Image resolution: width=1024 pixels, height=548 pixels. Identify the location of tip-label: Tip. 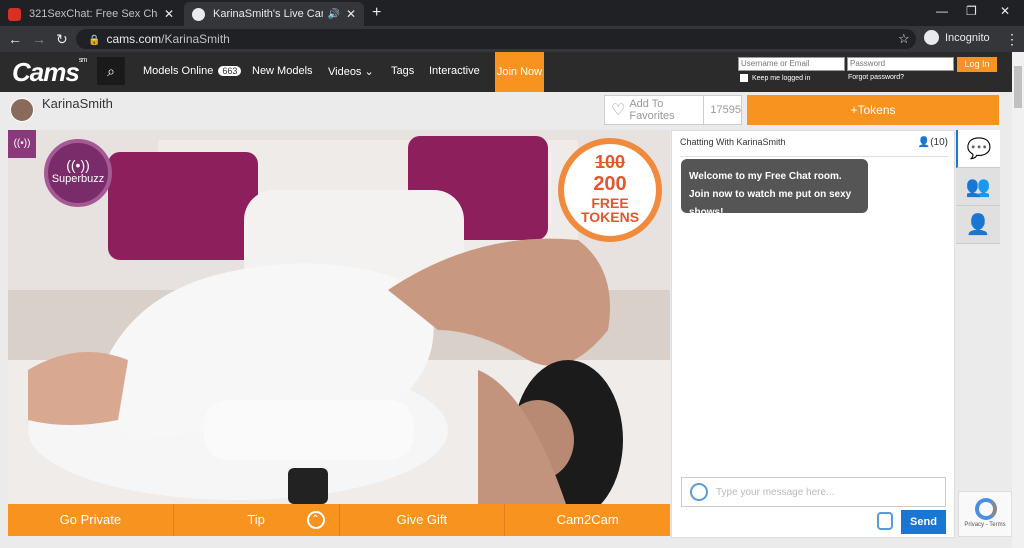
(256, 519).